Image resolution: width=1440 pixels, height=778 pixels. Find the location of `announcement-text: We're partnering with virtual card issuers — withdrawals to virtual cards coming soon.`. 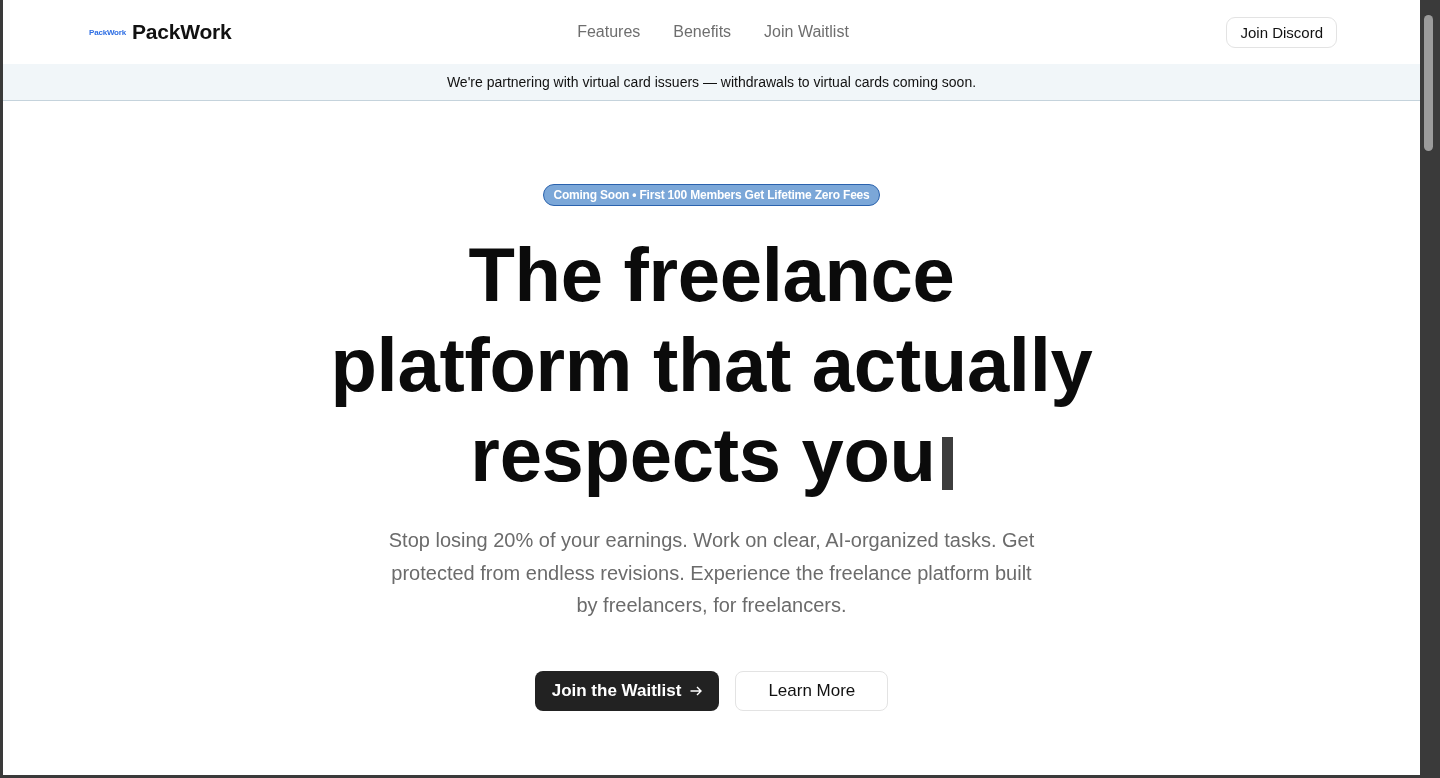

announcement-text: We're partnering with virtual card issuers — withdrawals to virtual cards coming soon. is located at coordinates (711, 82).